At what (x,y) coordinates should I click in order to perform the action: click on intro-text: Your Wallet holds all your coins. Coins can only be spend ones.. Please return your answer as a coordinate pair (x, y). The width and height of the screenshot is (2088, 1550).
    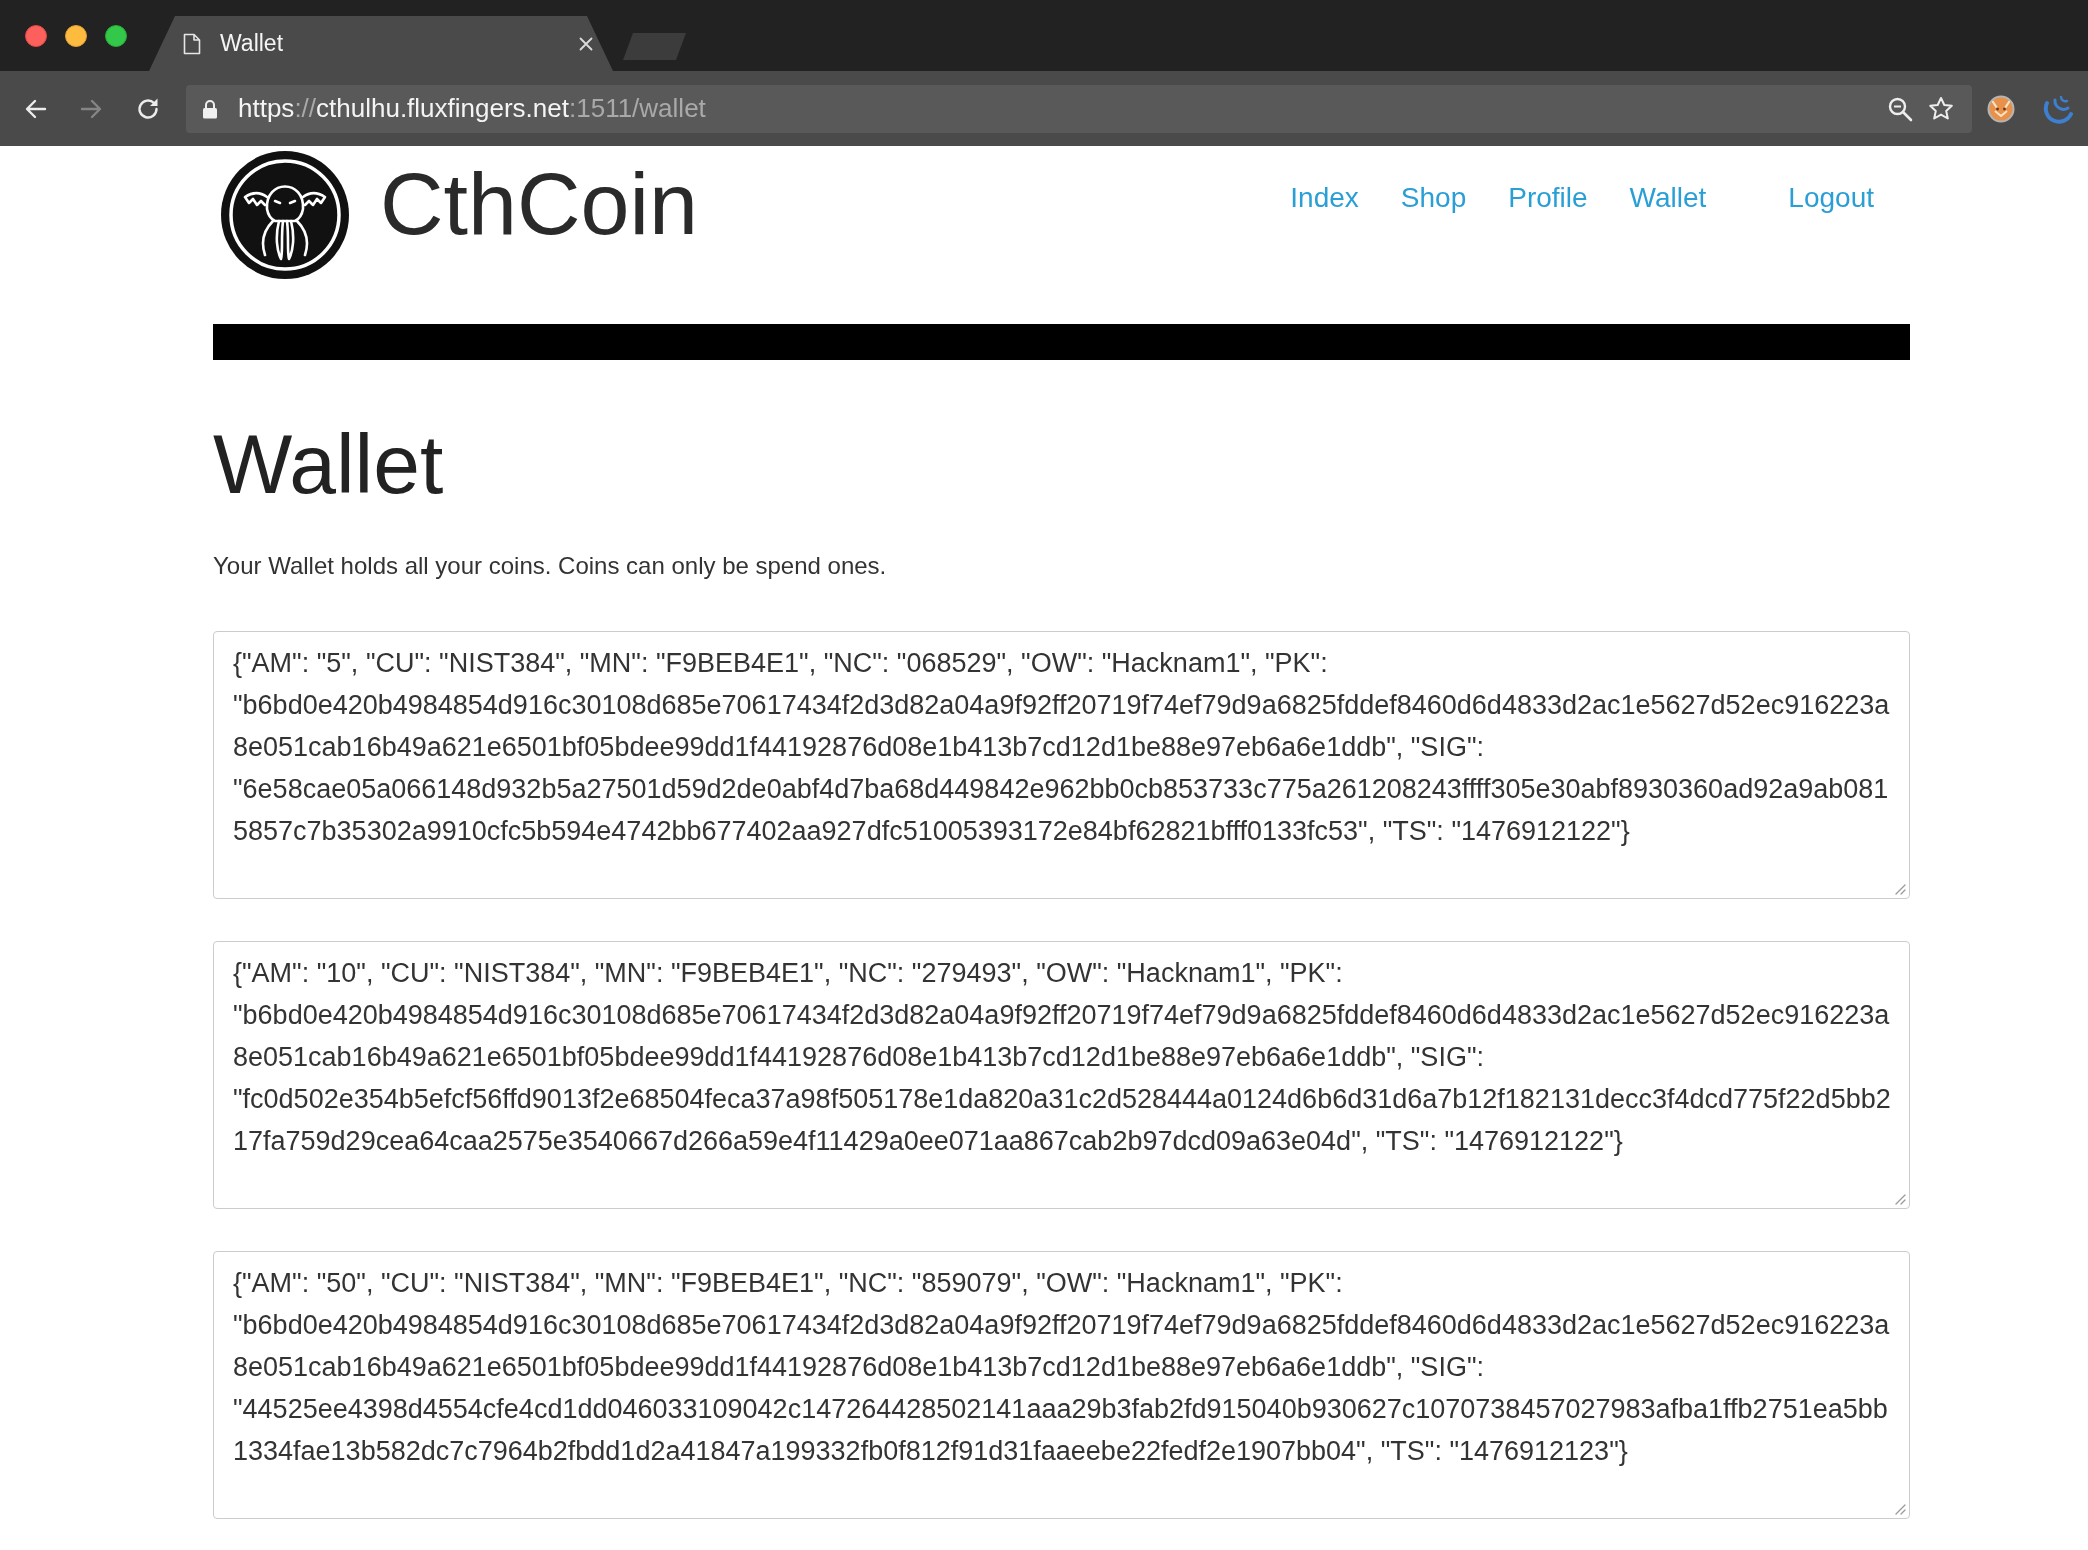
    Looking at the image, I should click on (550, 566).